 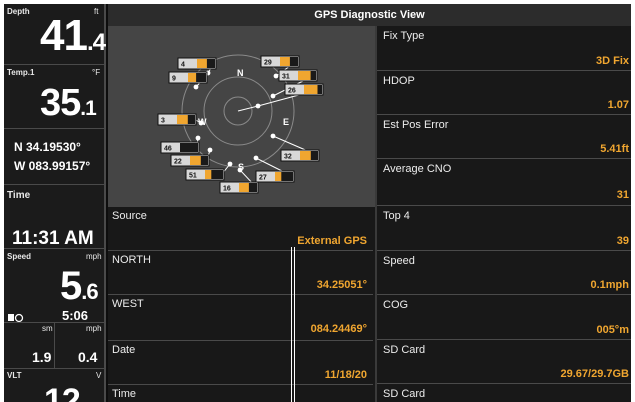 What do you see at coordinates (94, 256) in the screenshot?
I see `speed-unit: mph` at bounding box center [94, 256].